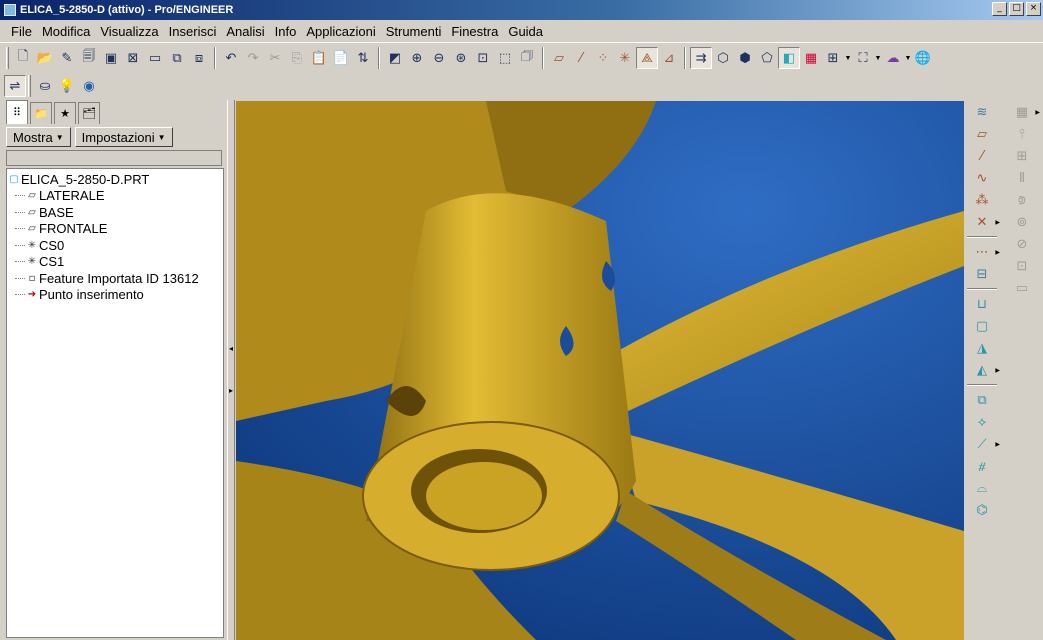 The image size is (1043, 640). What do you see at coordinates (231, 348) in the screenshot?
I see `collapse-left-icon: ◂` at bounding box center [231, 348].